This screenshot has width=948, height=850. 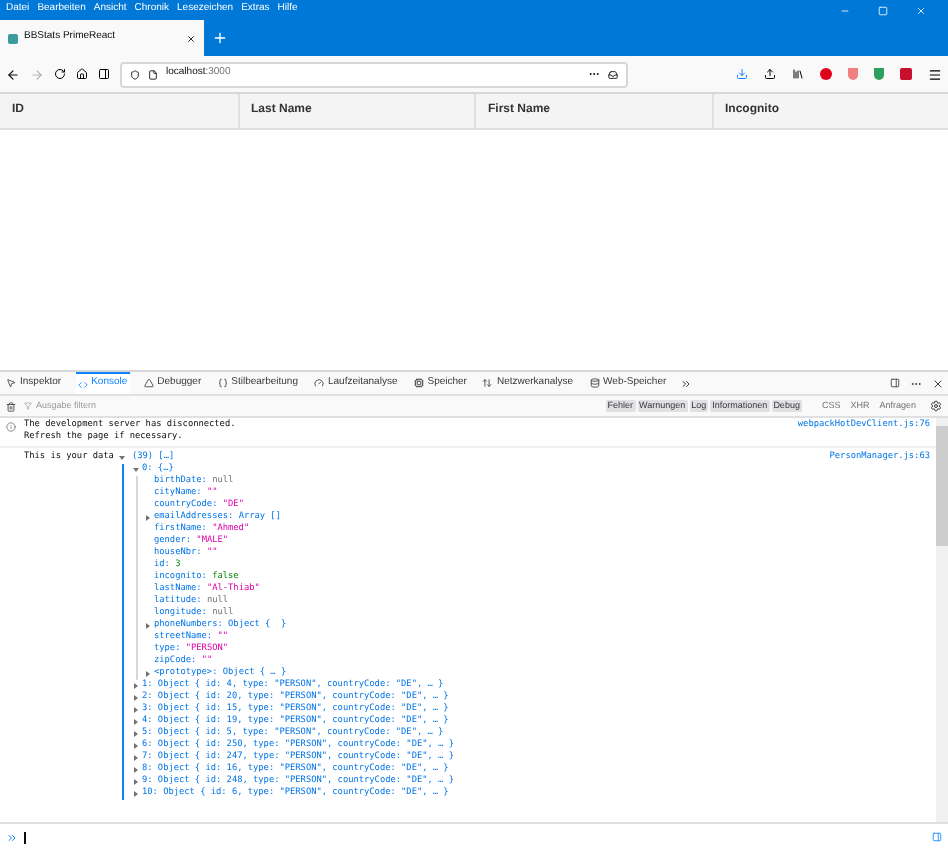 What do you see at coordinates (11, 427) in the screenshot?
I see `info-icon` at bounding box center [11, 427].